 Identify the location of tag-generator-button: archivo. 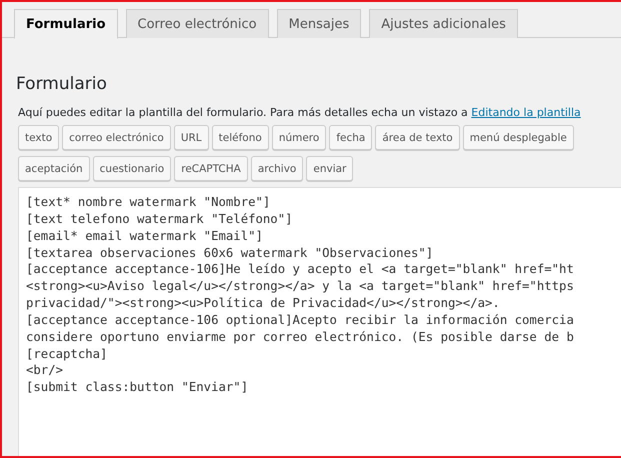
(277, 168).